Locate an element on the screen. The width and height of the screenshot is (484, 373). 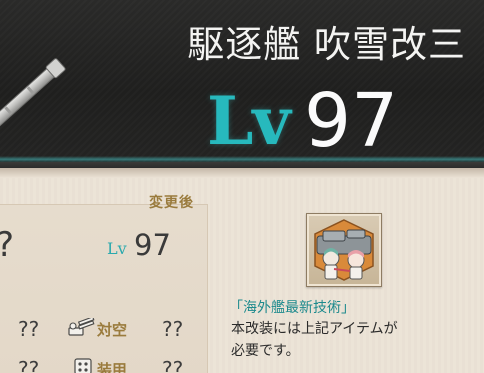
after-remodel-label: 変更後 is located at coordinates (171, 203).